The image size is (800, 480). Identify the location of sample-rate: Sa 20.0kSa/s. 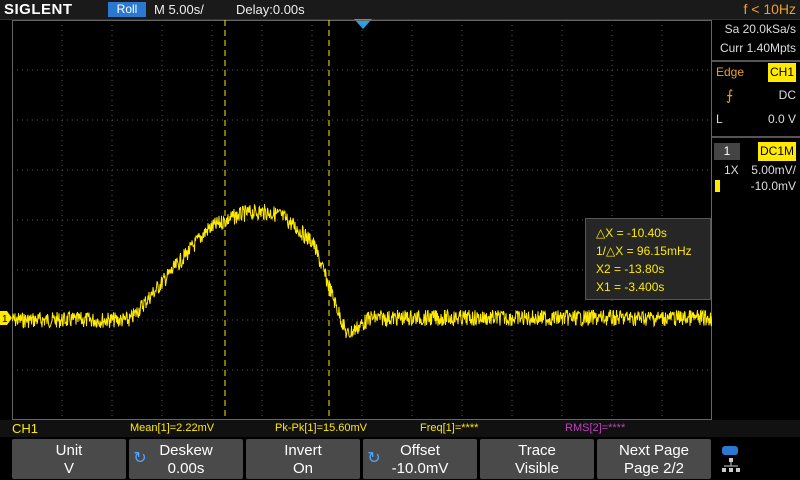
(760, 29).